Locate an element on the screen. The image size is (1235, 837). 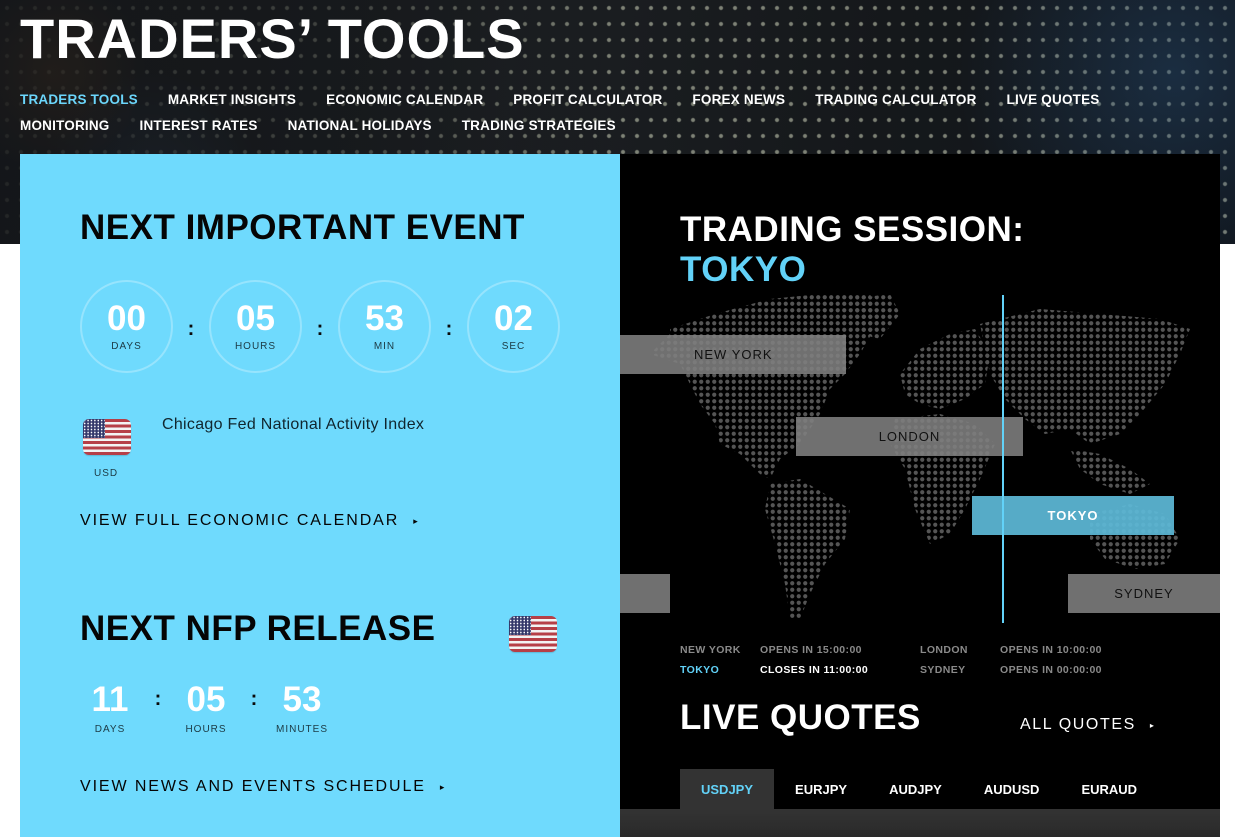
status-time: OPENS IN 00:00:00 is located at coordinates (1051, 670).